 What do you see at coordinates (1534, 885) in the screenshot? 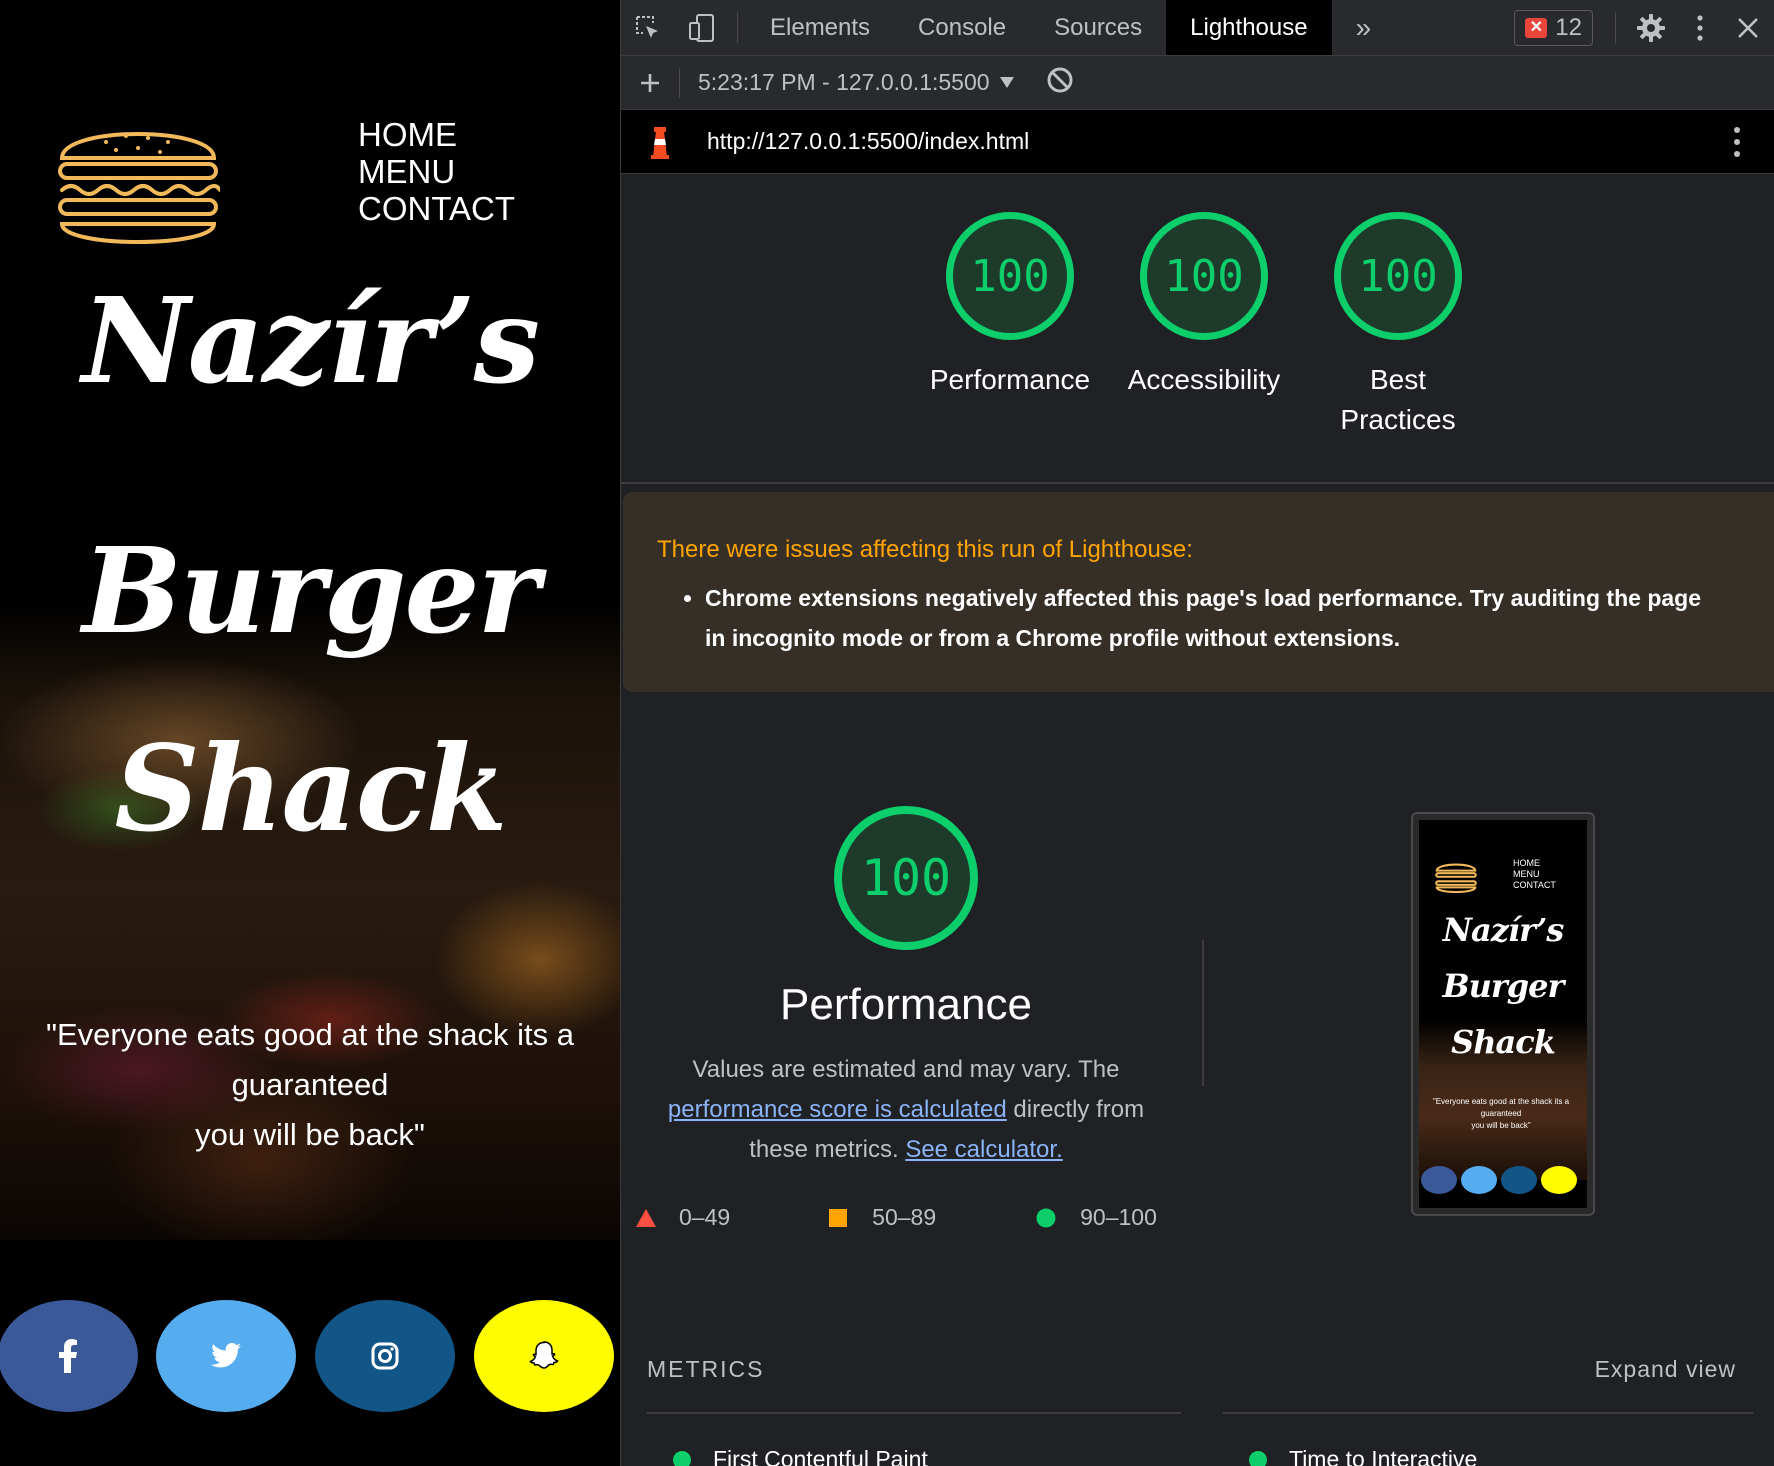
I see `thumbnail-nav-item: CONTACT` at bounding box center [1534, 885].